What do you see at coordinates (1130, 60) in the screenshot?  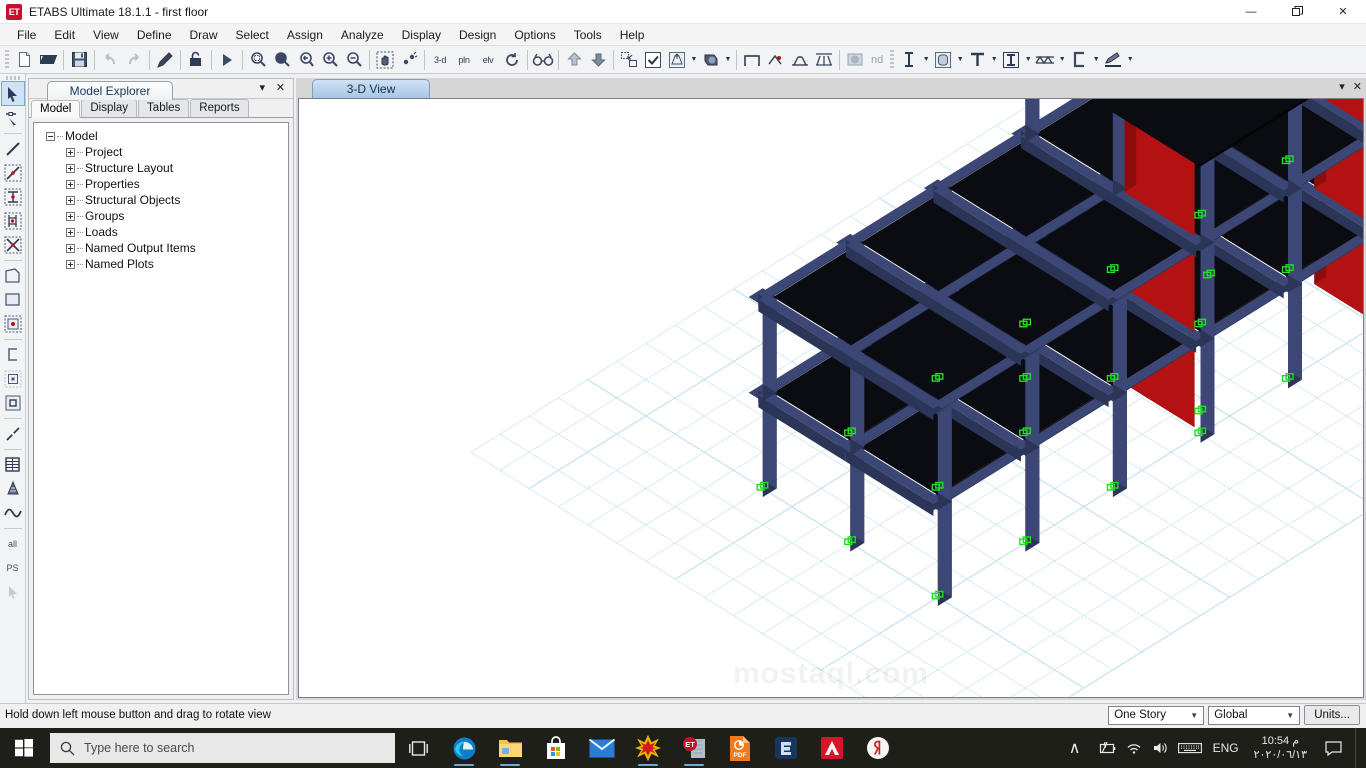 I see `draw-pen-dropdown-caret: ▼` at bounding box center [1130, 60].